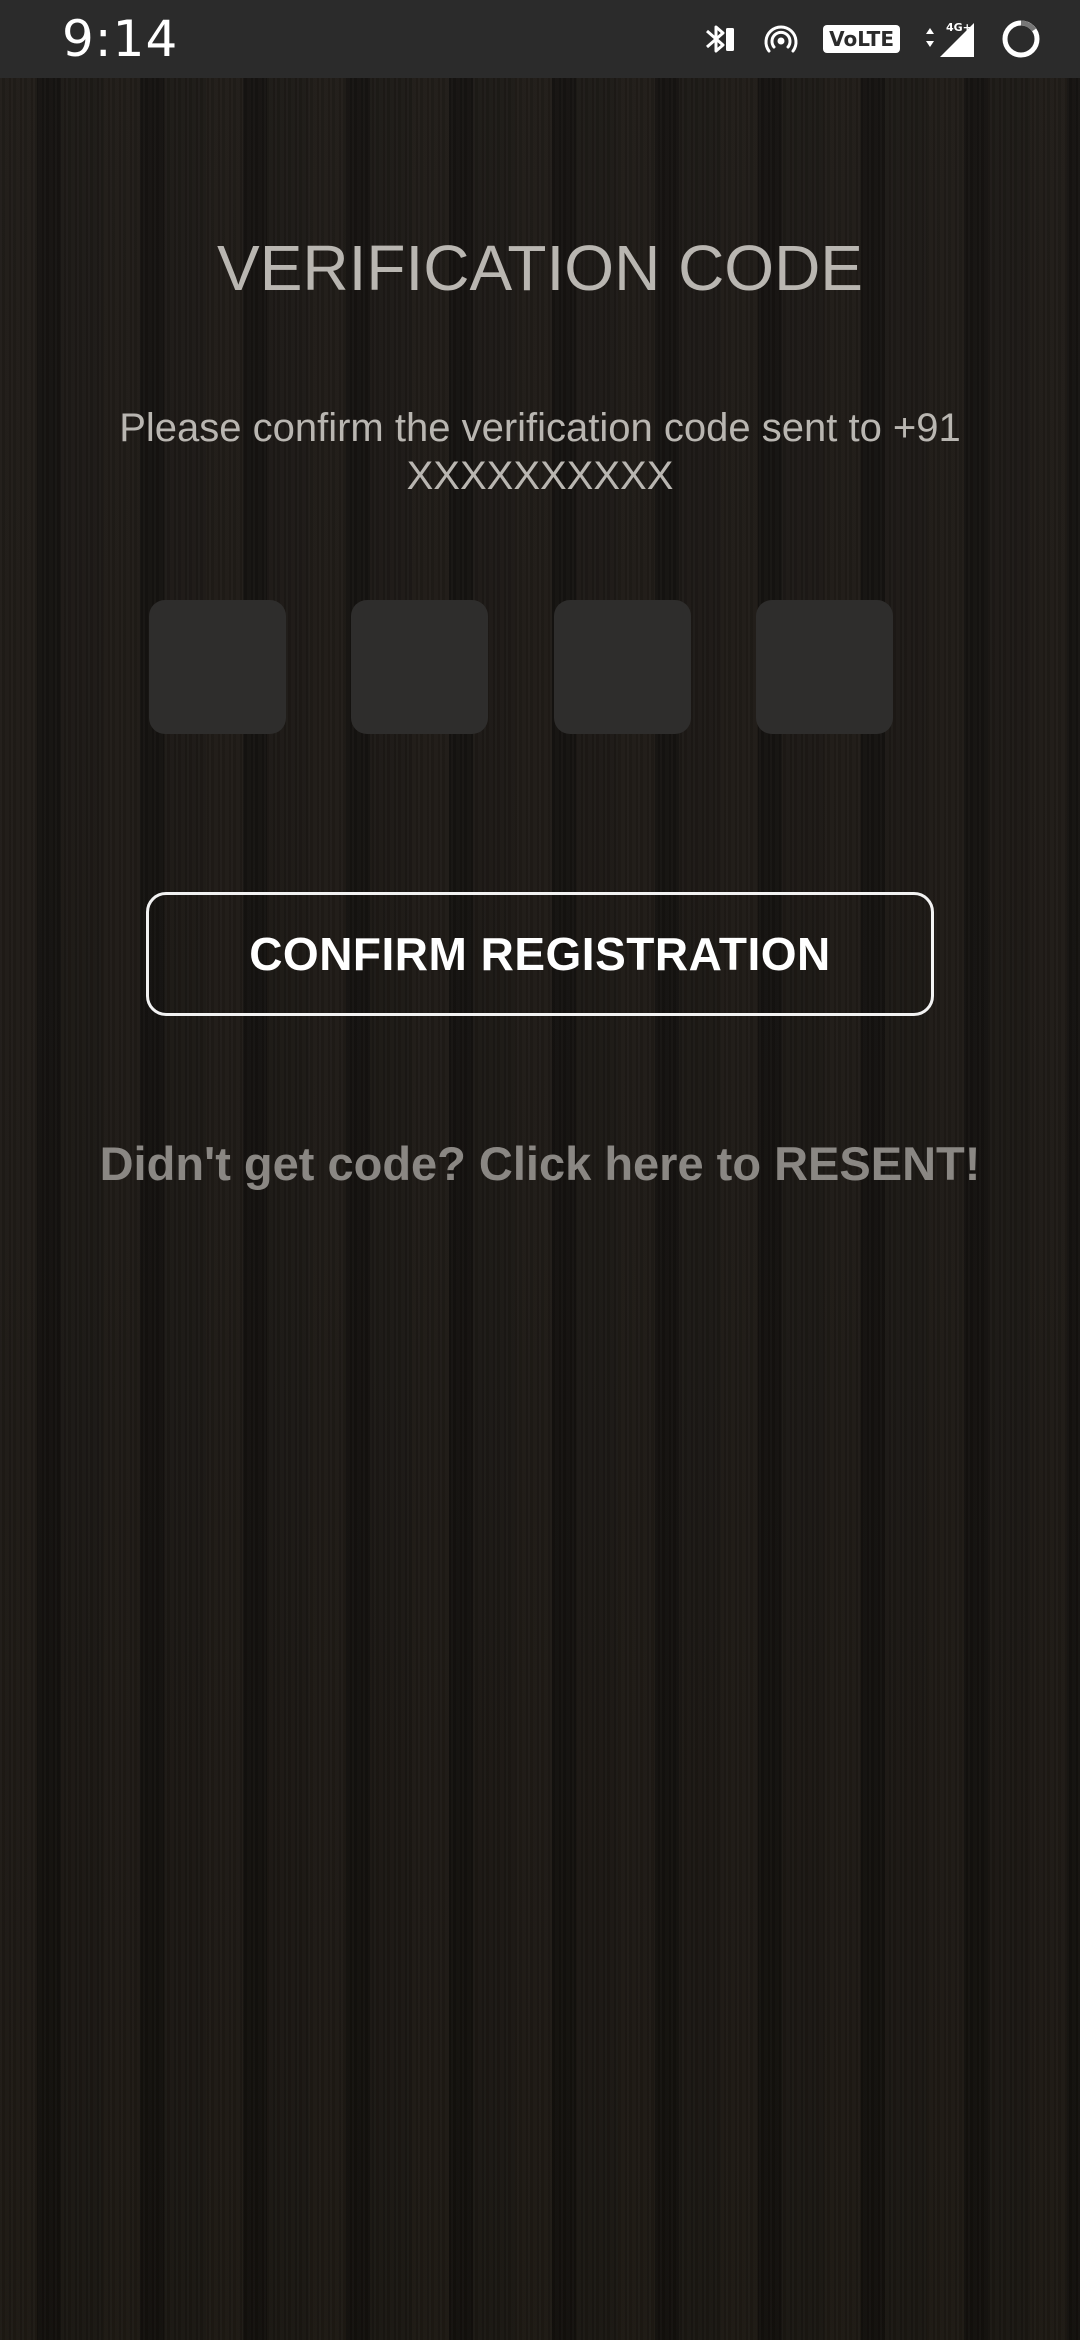 The image size is (1080, 2340). I want to click on volte-icon: VoLTE, so click(861, 39).